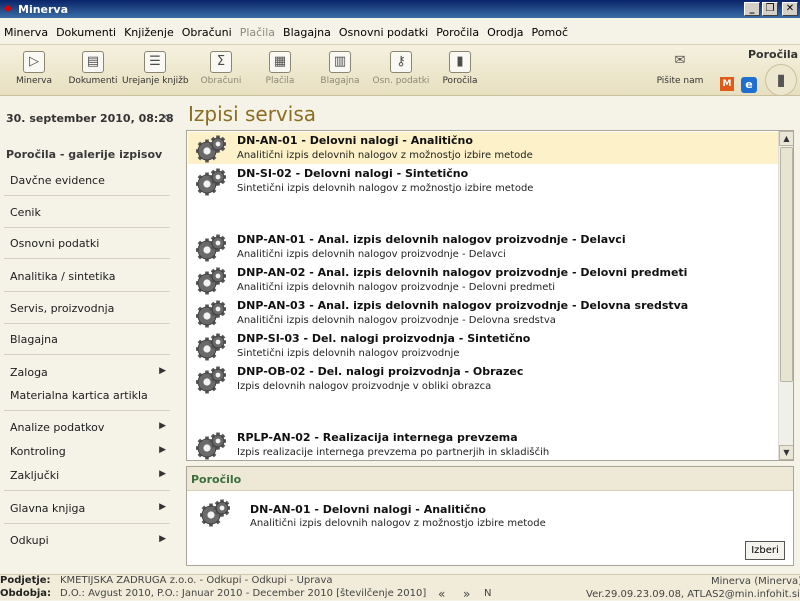  I want to click on toolbar-button-label: Poročila, so click(460, 81).